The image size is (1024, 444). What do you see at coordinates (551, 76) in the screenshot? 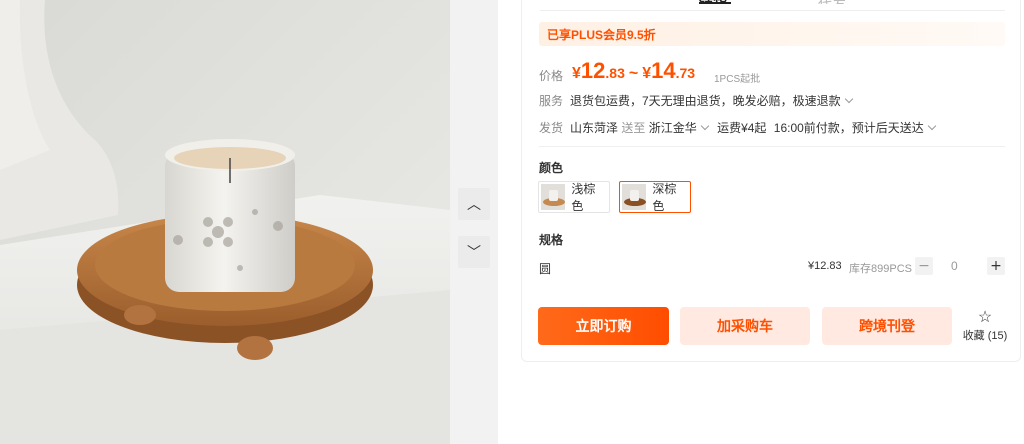
I see `price-label: 价格` at bounding box center [551, 76].